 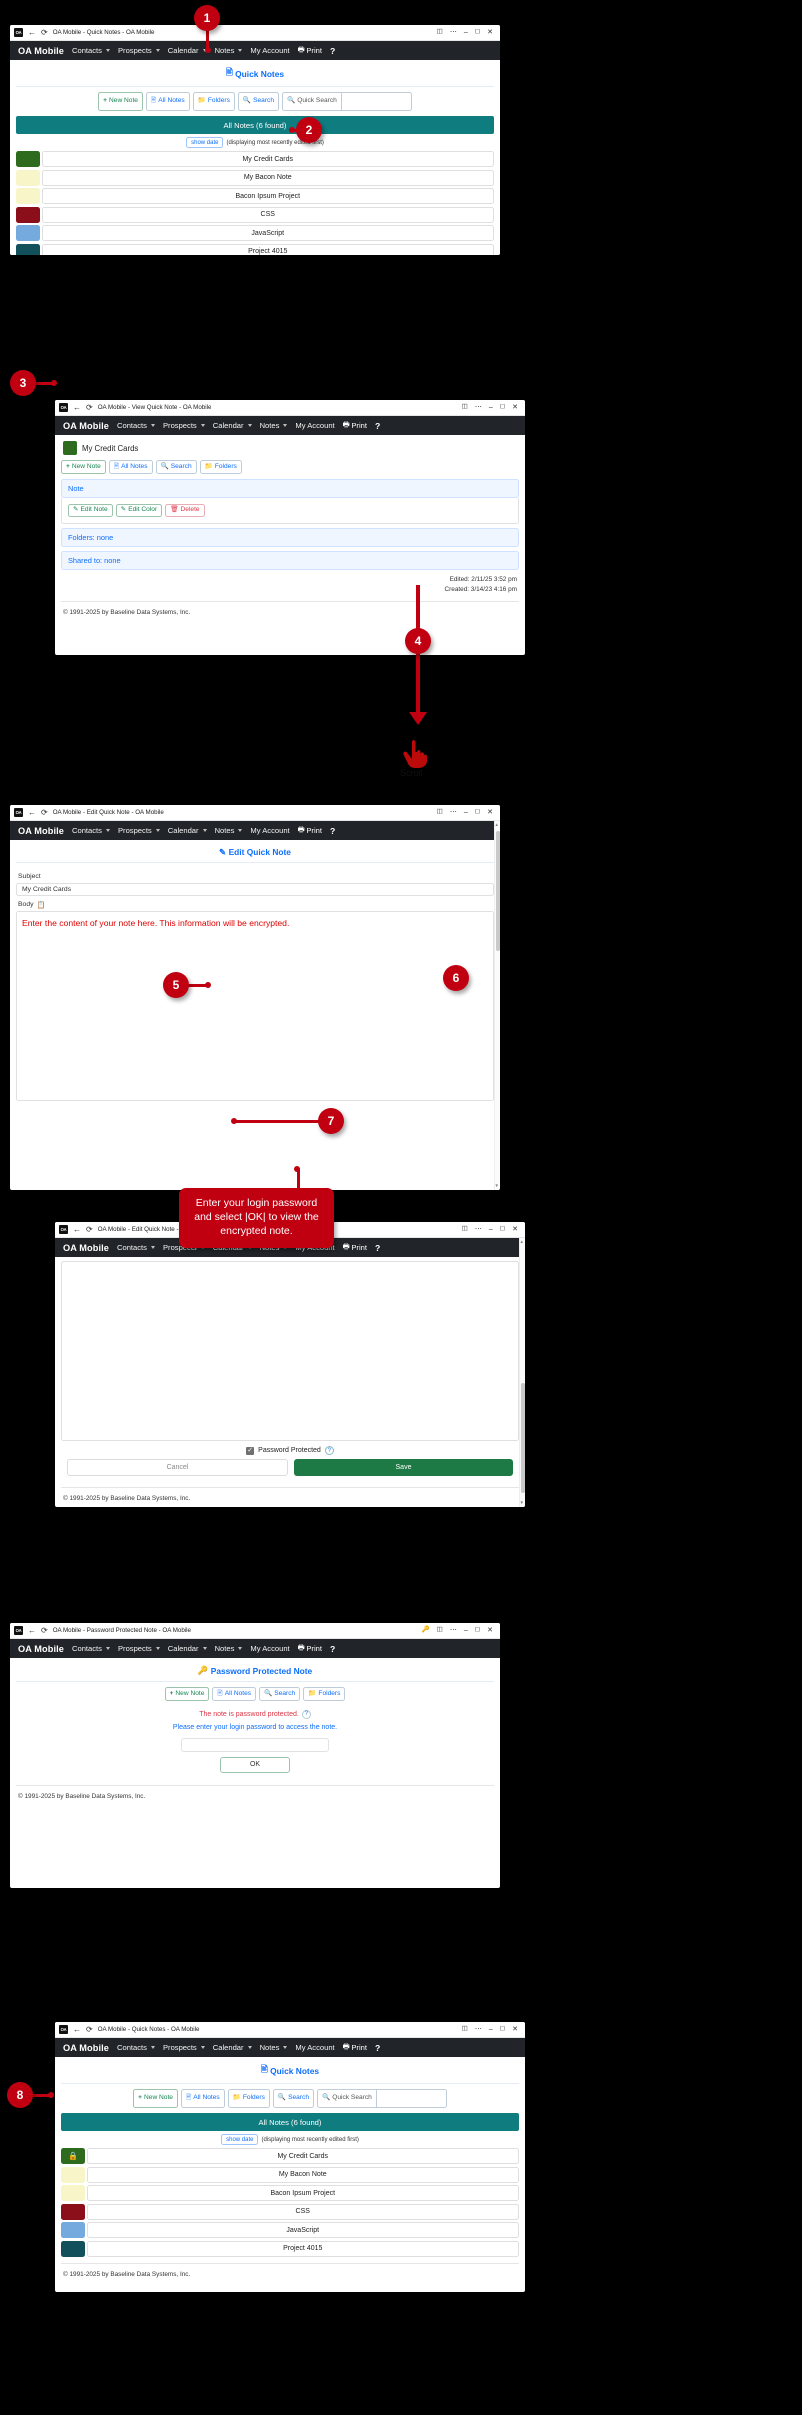 I want to click on edit-color-button: ✎ Edit Color, so click(x=139, y=510).